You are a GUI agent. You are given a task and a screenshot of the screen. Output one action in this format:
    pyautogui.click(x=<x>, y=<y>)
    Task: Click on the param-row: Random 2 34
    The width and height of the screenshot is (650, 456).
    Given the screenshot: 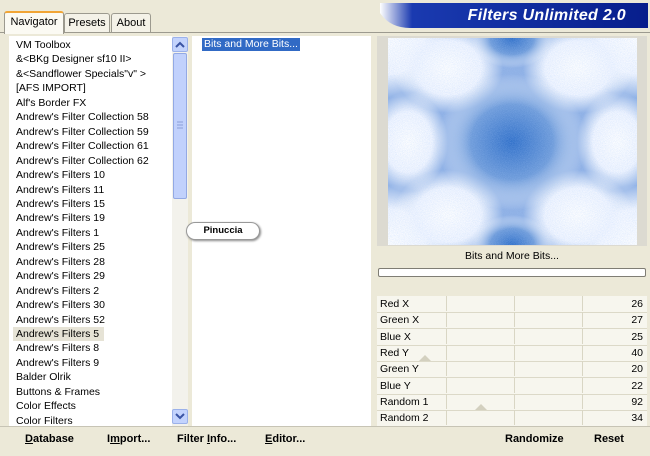 What is the action you would take?
    pyautogui.click(x=512, y=419)
    